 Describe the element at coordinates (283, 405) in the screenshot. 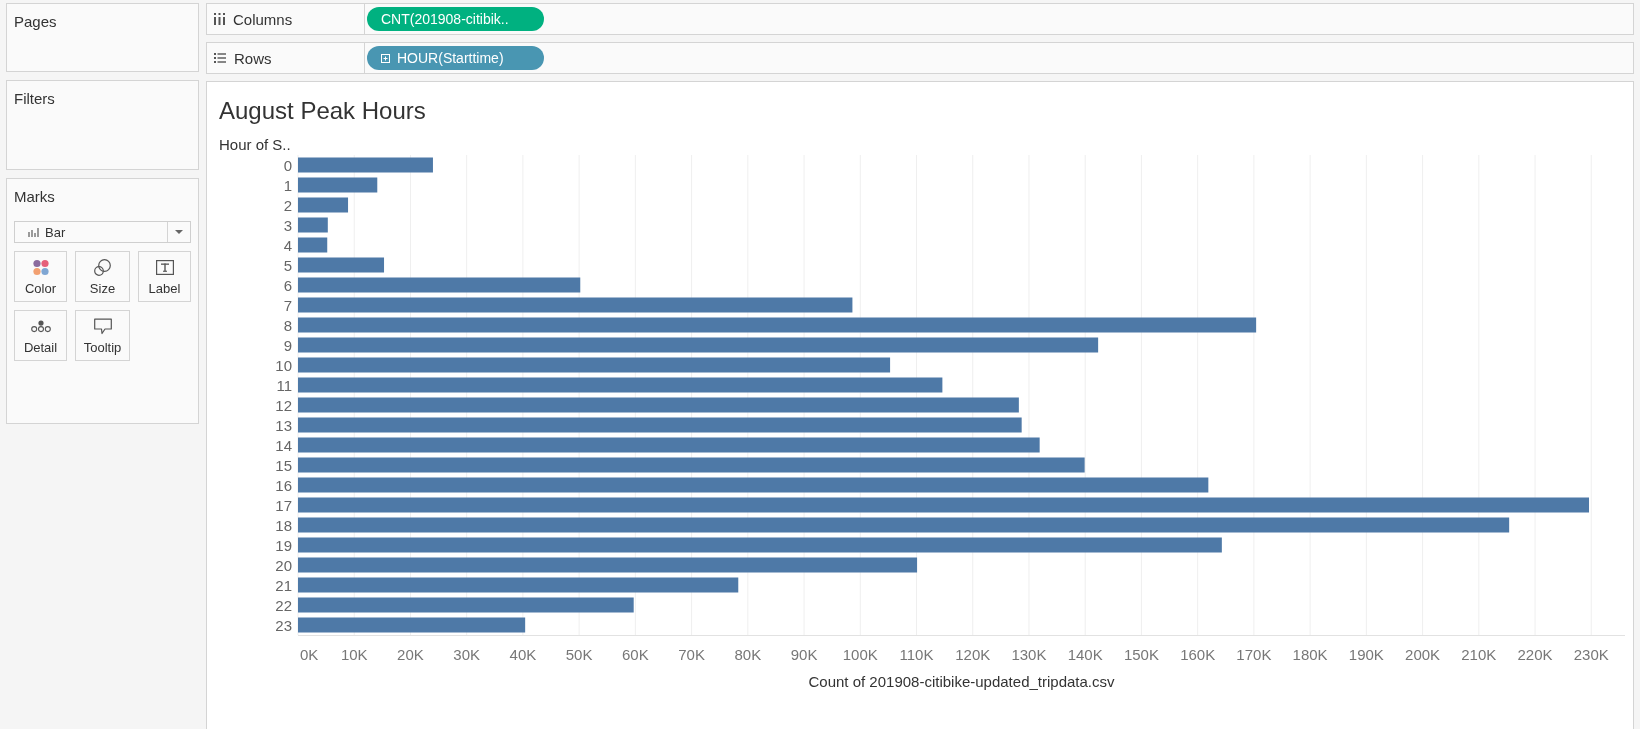

I see `axis-label: 12` at that location.